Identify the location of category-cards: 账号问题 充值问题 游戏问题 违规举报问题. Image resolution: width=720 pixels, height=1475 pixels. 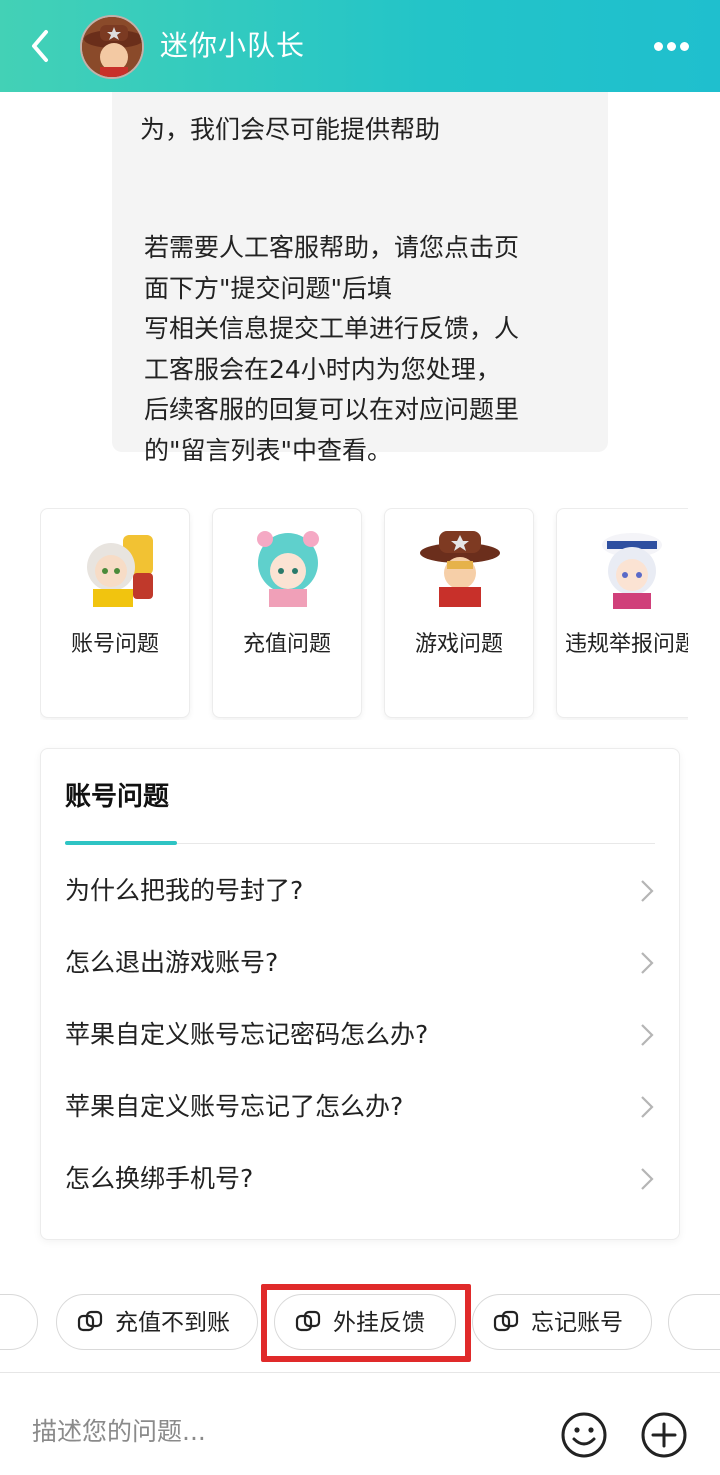
(364, 614).